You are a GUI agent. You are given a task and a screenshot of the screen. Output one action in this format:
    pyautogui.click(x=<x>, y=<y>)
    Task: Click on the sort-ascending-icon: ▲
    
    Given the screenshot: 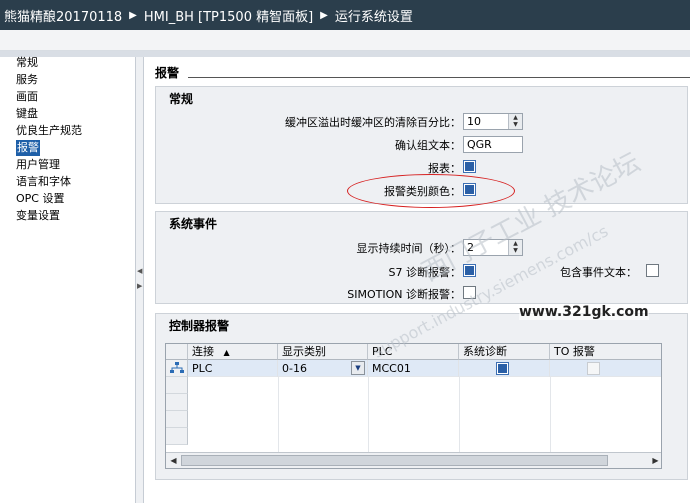 What is the action you would take?
    pyautogui.click(x=227, y=352)
    